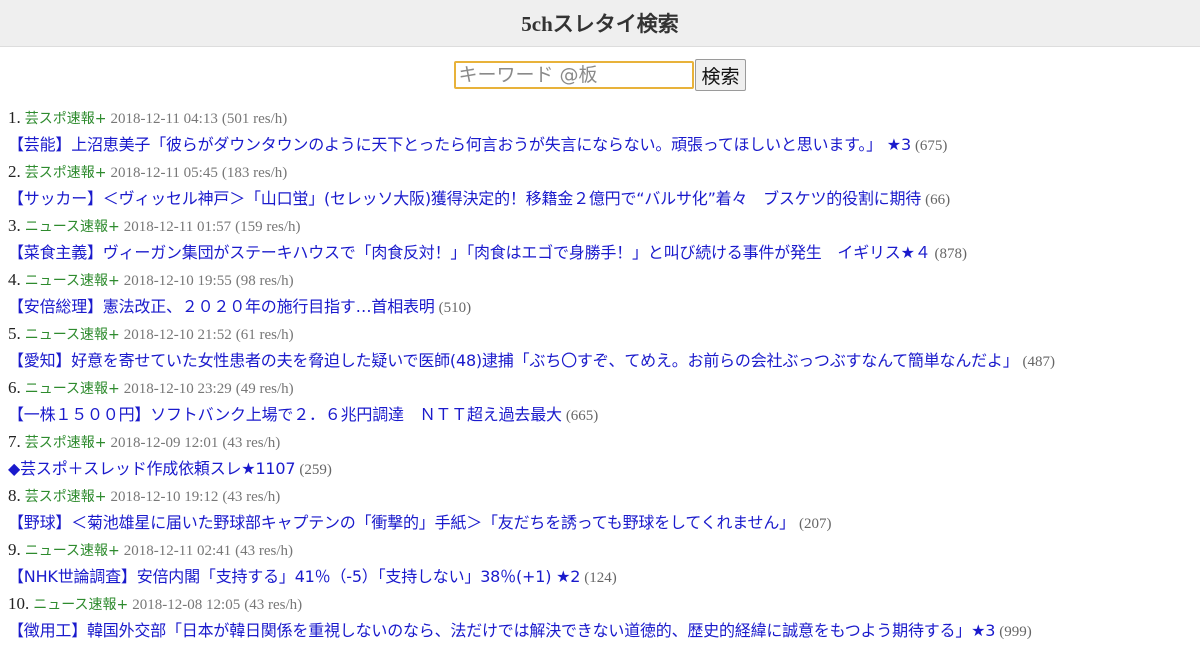 The height and width of the screenshot is (646, 1200). Describe the element at coordinates (19, 603) in the screenshot. I see `result-number: 10.` at that location.